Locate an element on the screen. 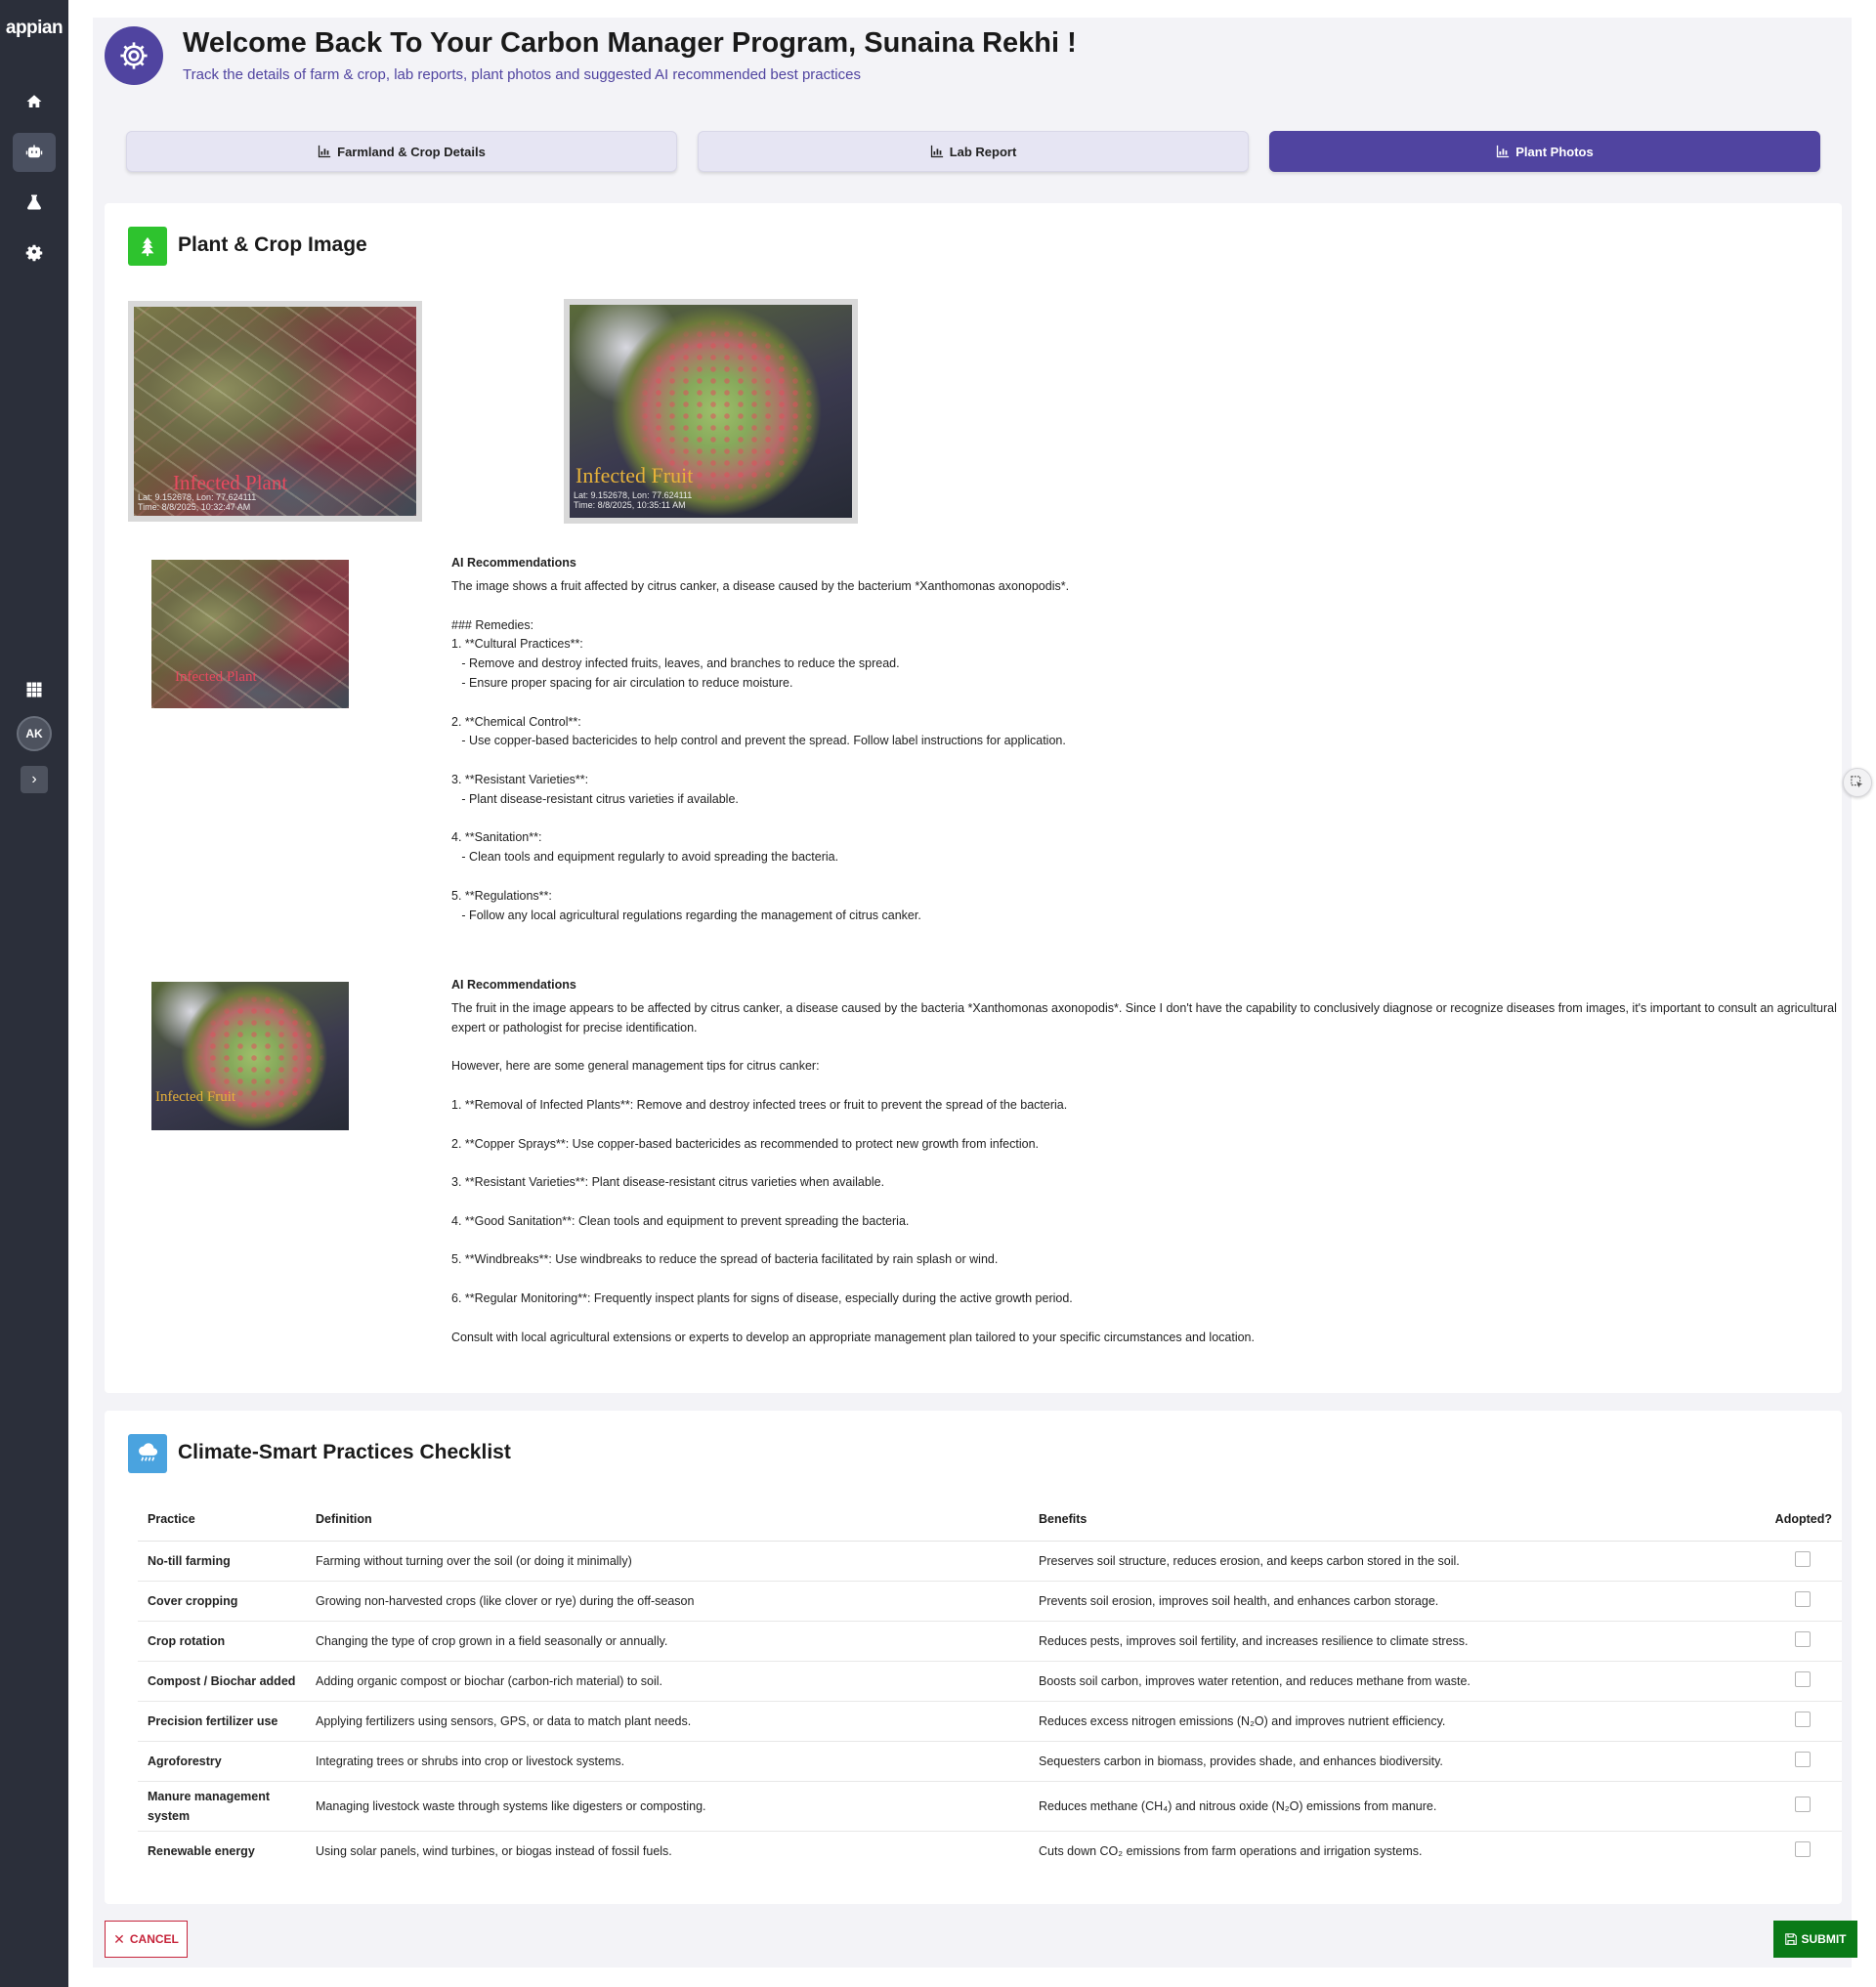 The image size is (1876, 1987). practice-cell: Precision fertilizer use is located at coordinates (222, 1721).